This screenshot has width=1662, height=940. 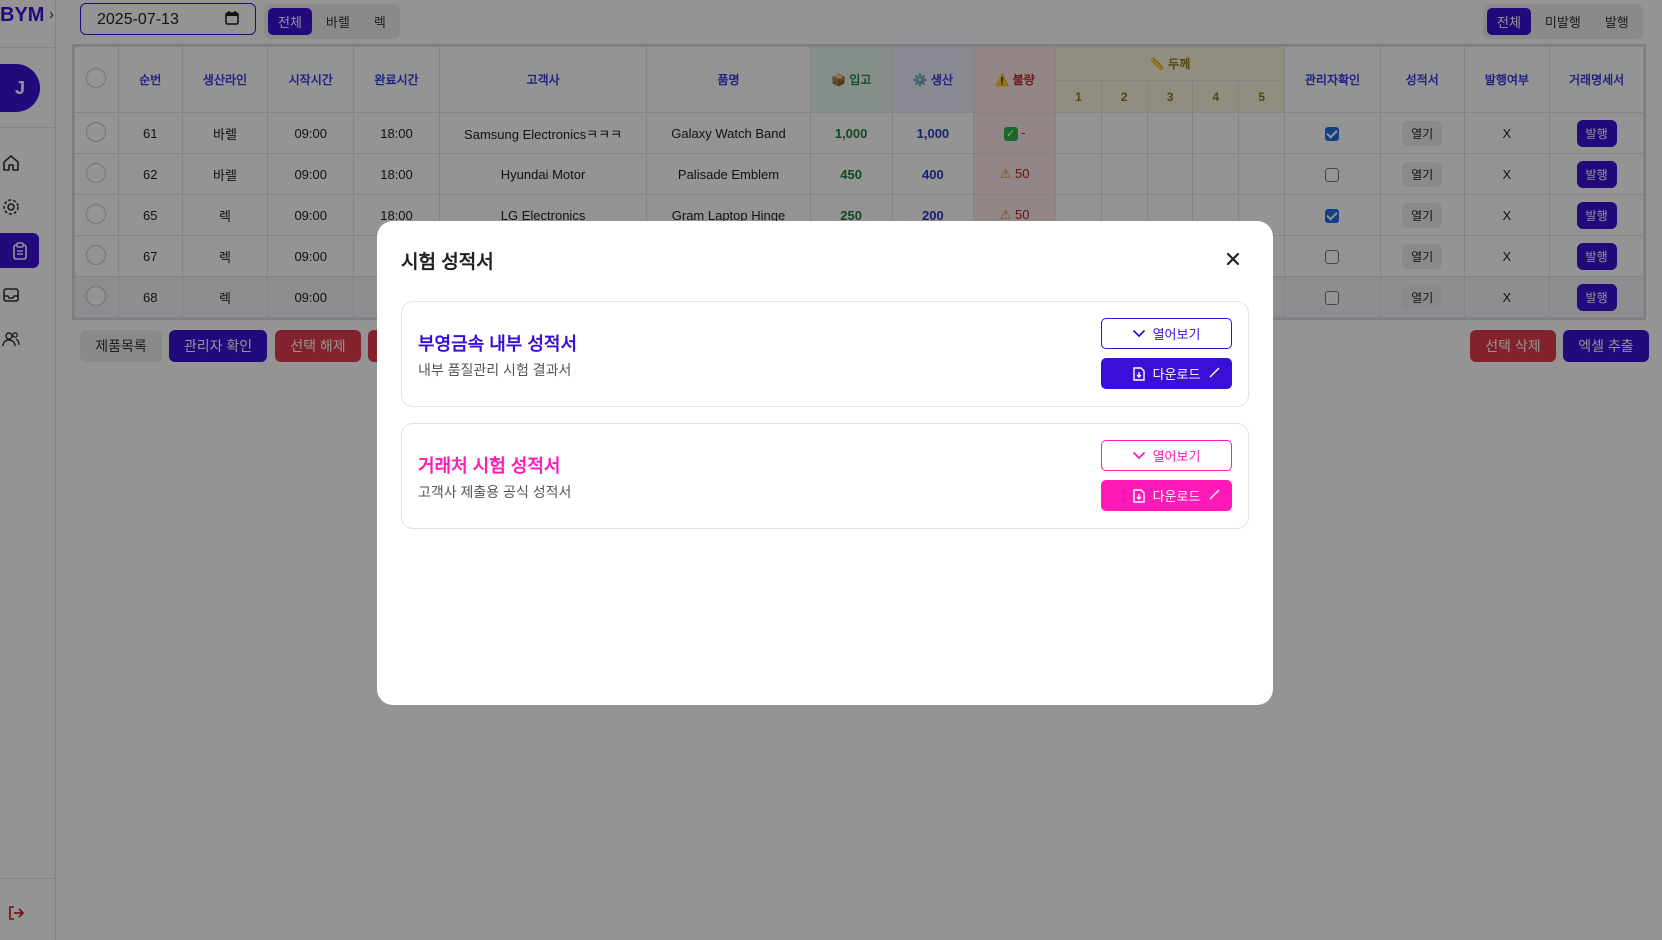 I want to click on close-icon, so click(x=1233, y=259).